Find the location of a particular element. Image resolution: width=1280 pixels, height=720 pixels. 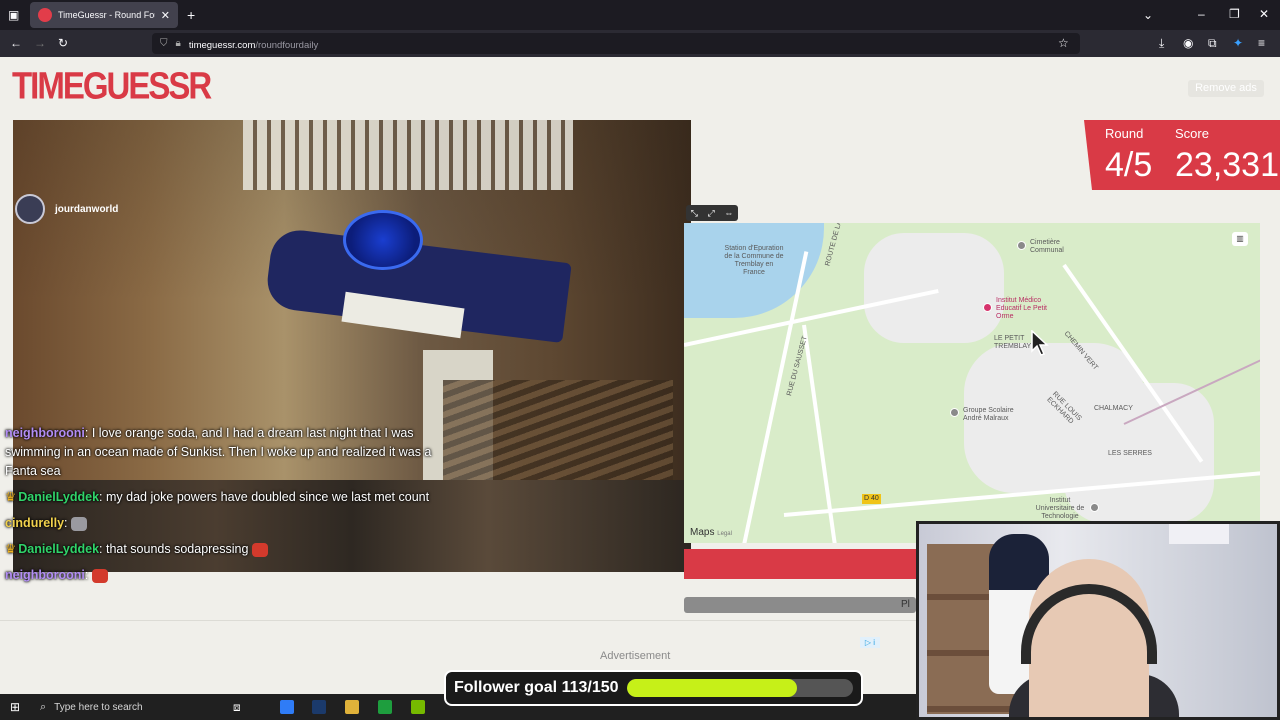

close-icon: ✕ is located at coordinates (165, 15).